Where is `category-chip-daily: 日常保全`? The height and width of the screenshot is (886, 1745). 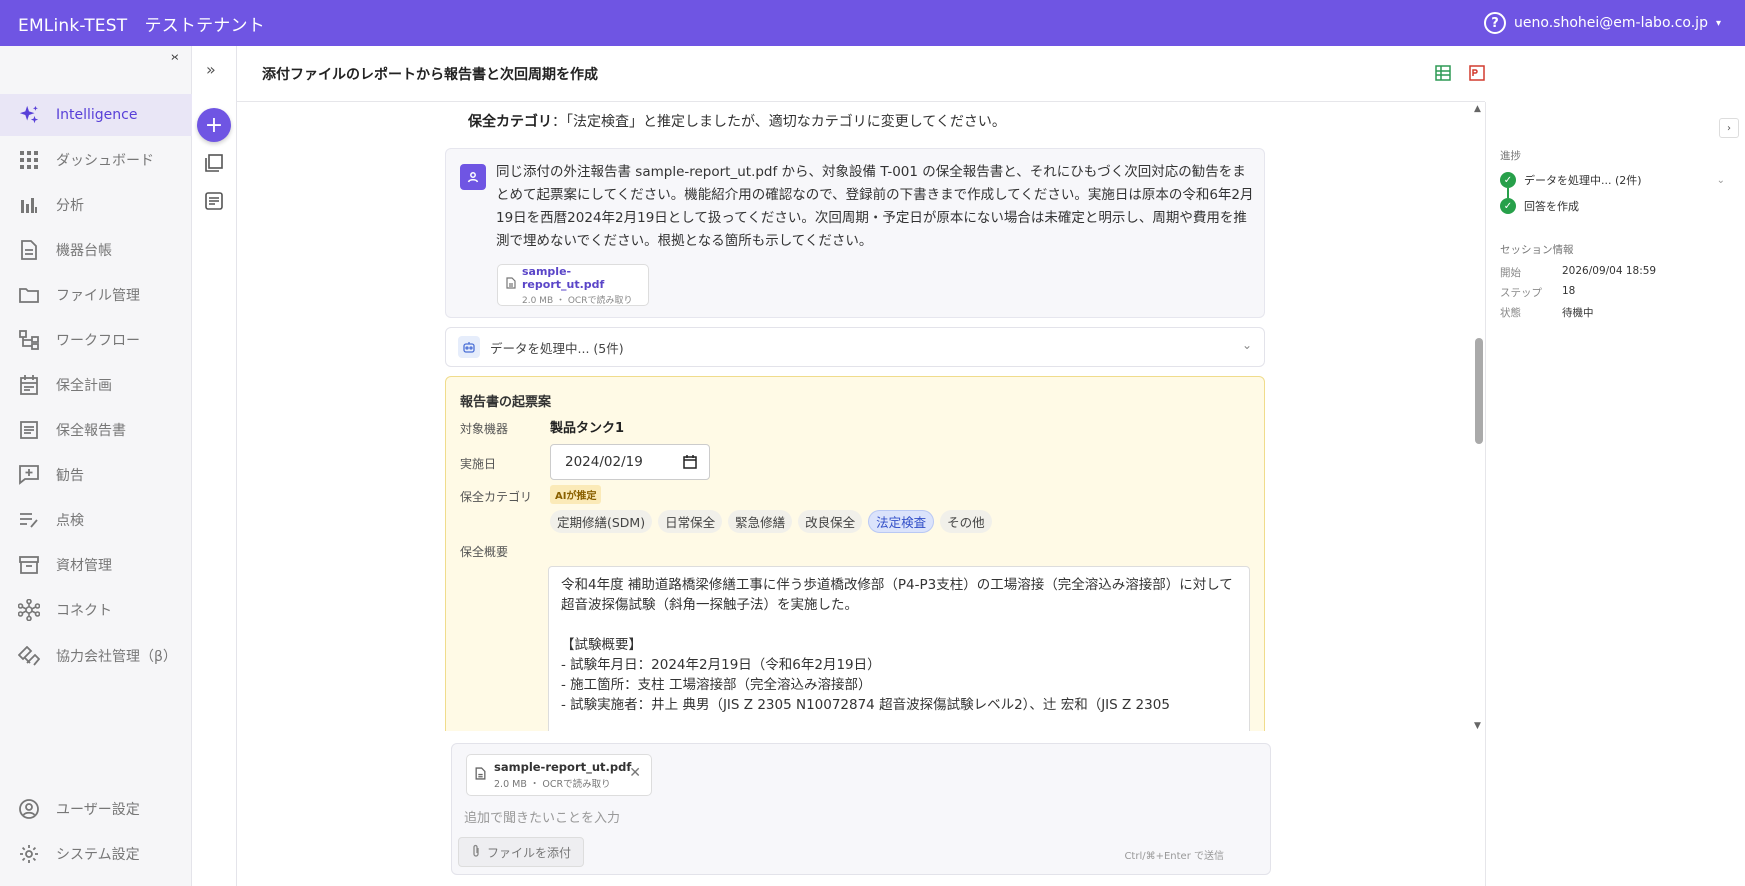
category-chip-daily: 日常保全 is located at coordinates (690, 521).